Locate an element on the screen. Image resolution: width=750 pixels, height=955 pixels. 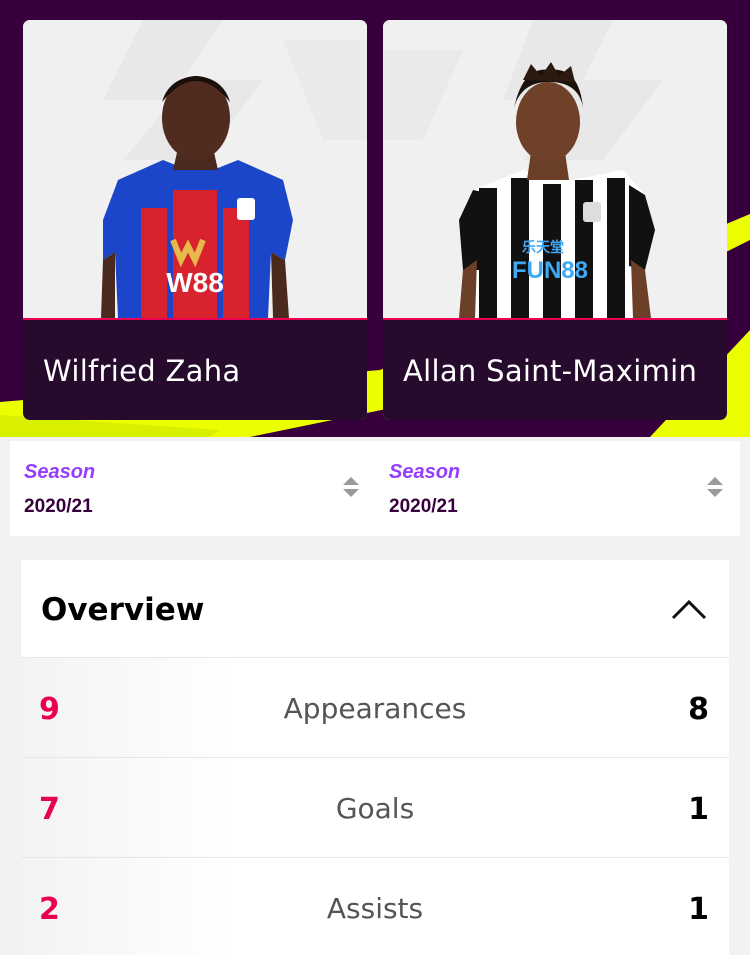
stat-row-appearances: 9 Appearances 8 is located at coordinates (375, 708).